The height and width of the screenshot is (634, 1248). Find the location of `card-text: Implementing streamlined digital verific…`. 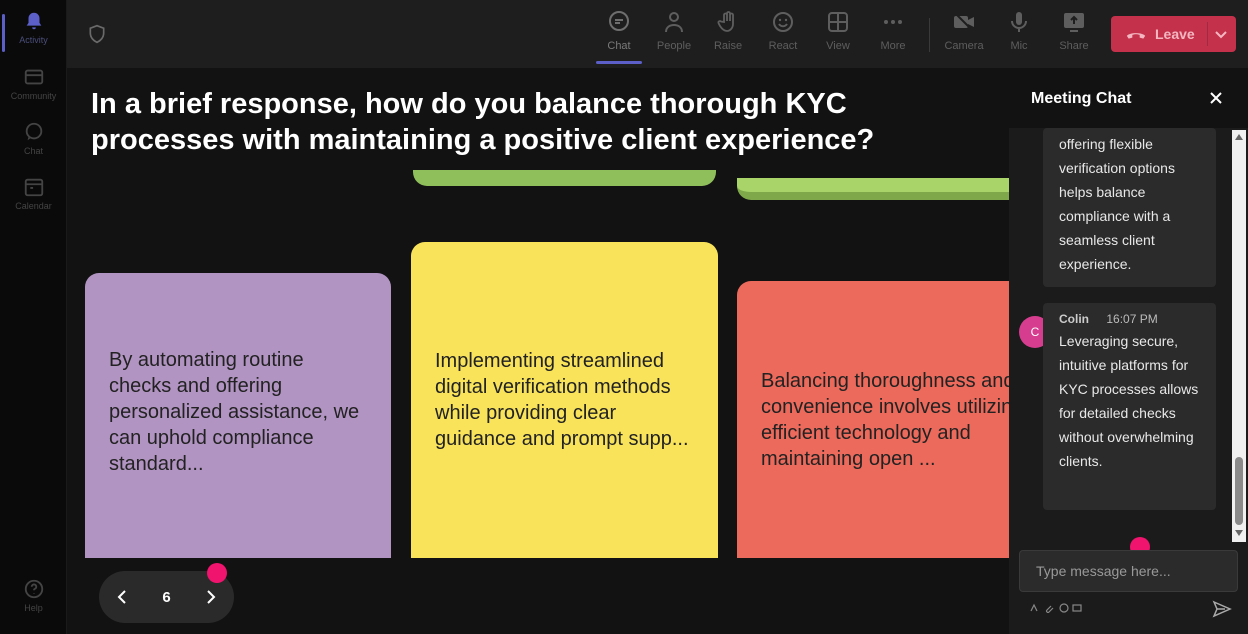

card-text: Implementing streamlined digital verific… is located at coordinates (562, 400).